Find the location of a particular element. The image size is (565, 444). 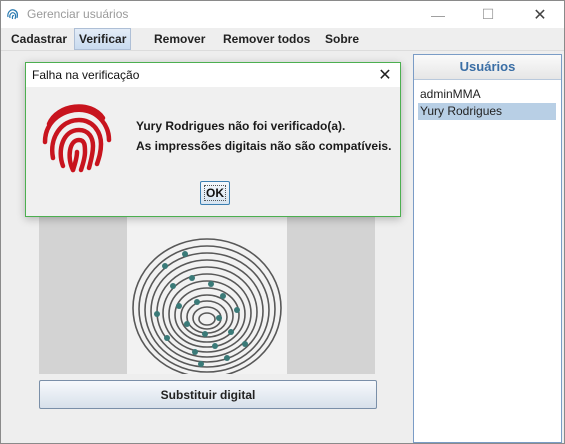

dialog-message-line1: Yury Rodrigues não foi verificado(a). is located at coordinates (241, 126).